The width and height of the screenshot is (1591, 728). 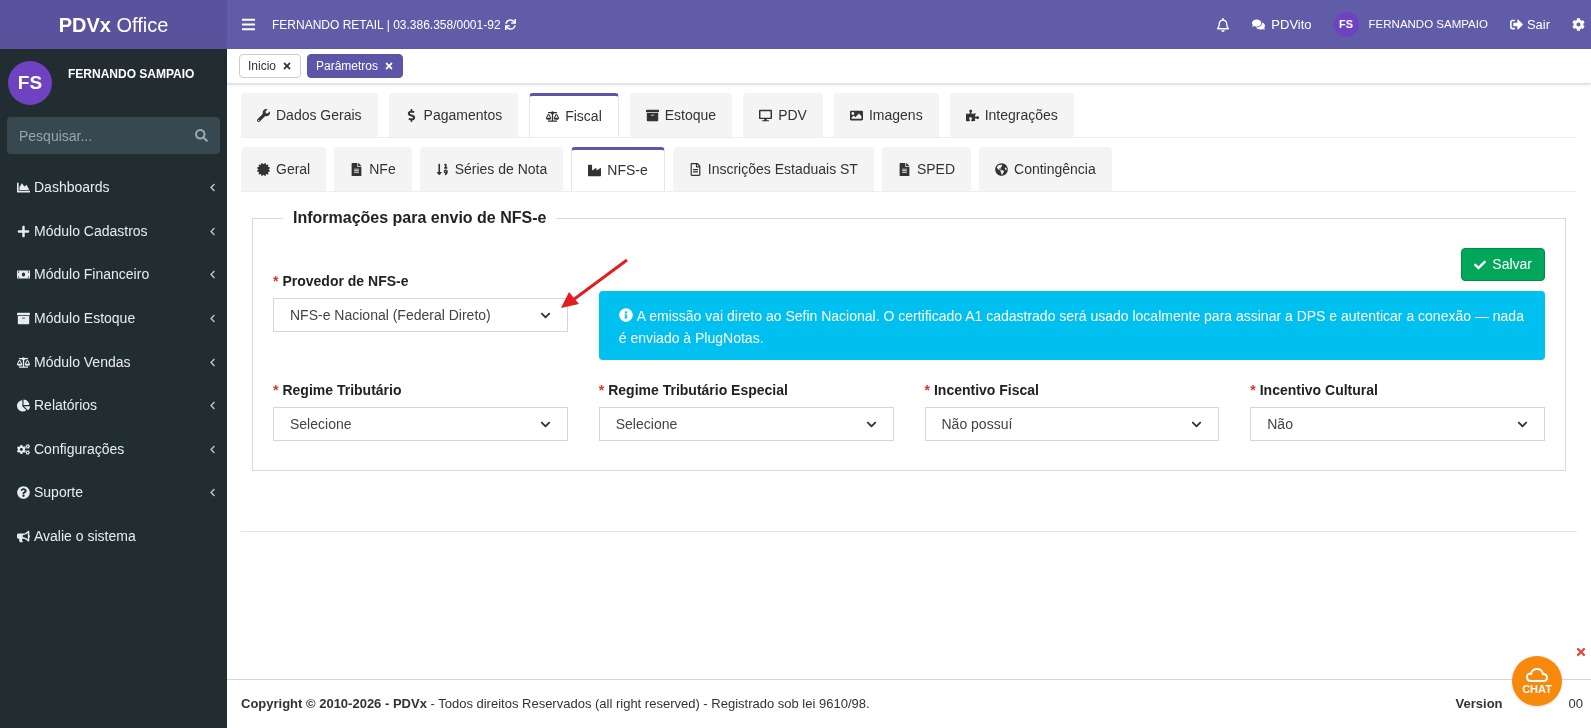 What do you see at coordinates (1071, 325) in the screenshot?
I see `info-alert: A emissão vai direto ao Sefin Nacional. O certificado A1 cadastrado será usado localmente para assinar a DPS e autenticar a conexão — nada é enviado à PlugNotas.` at bounding box center [1071, 325].